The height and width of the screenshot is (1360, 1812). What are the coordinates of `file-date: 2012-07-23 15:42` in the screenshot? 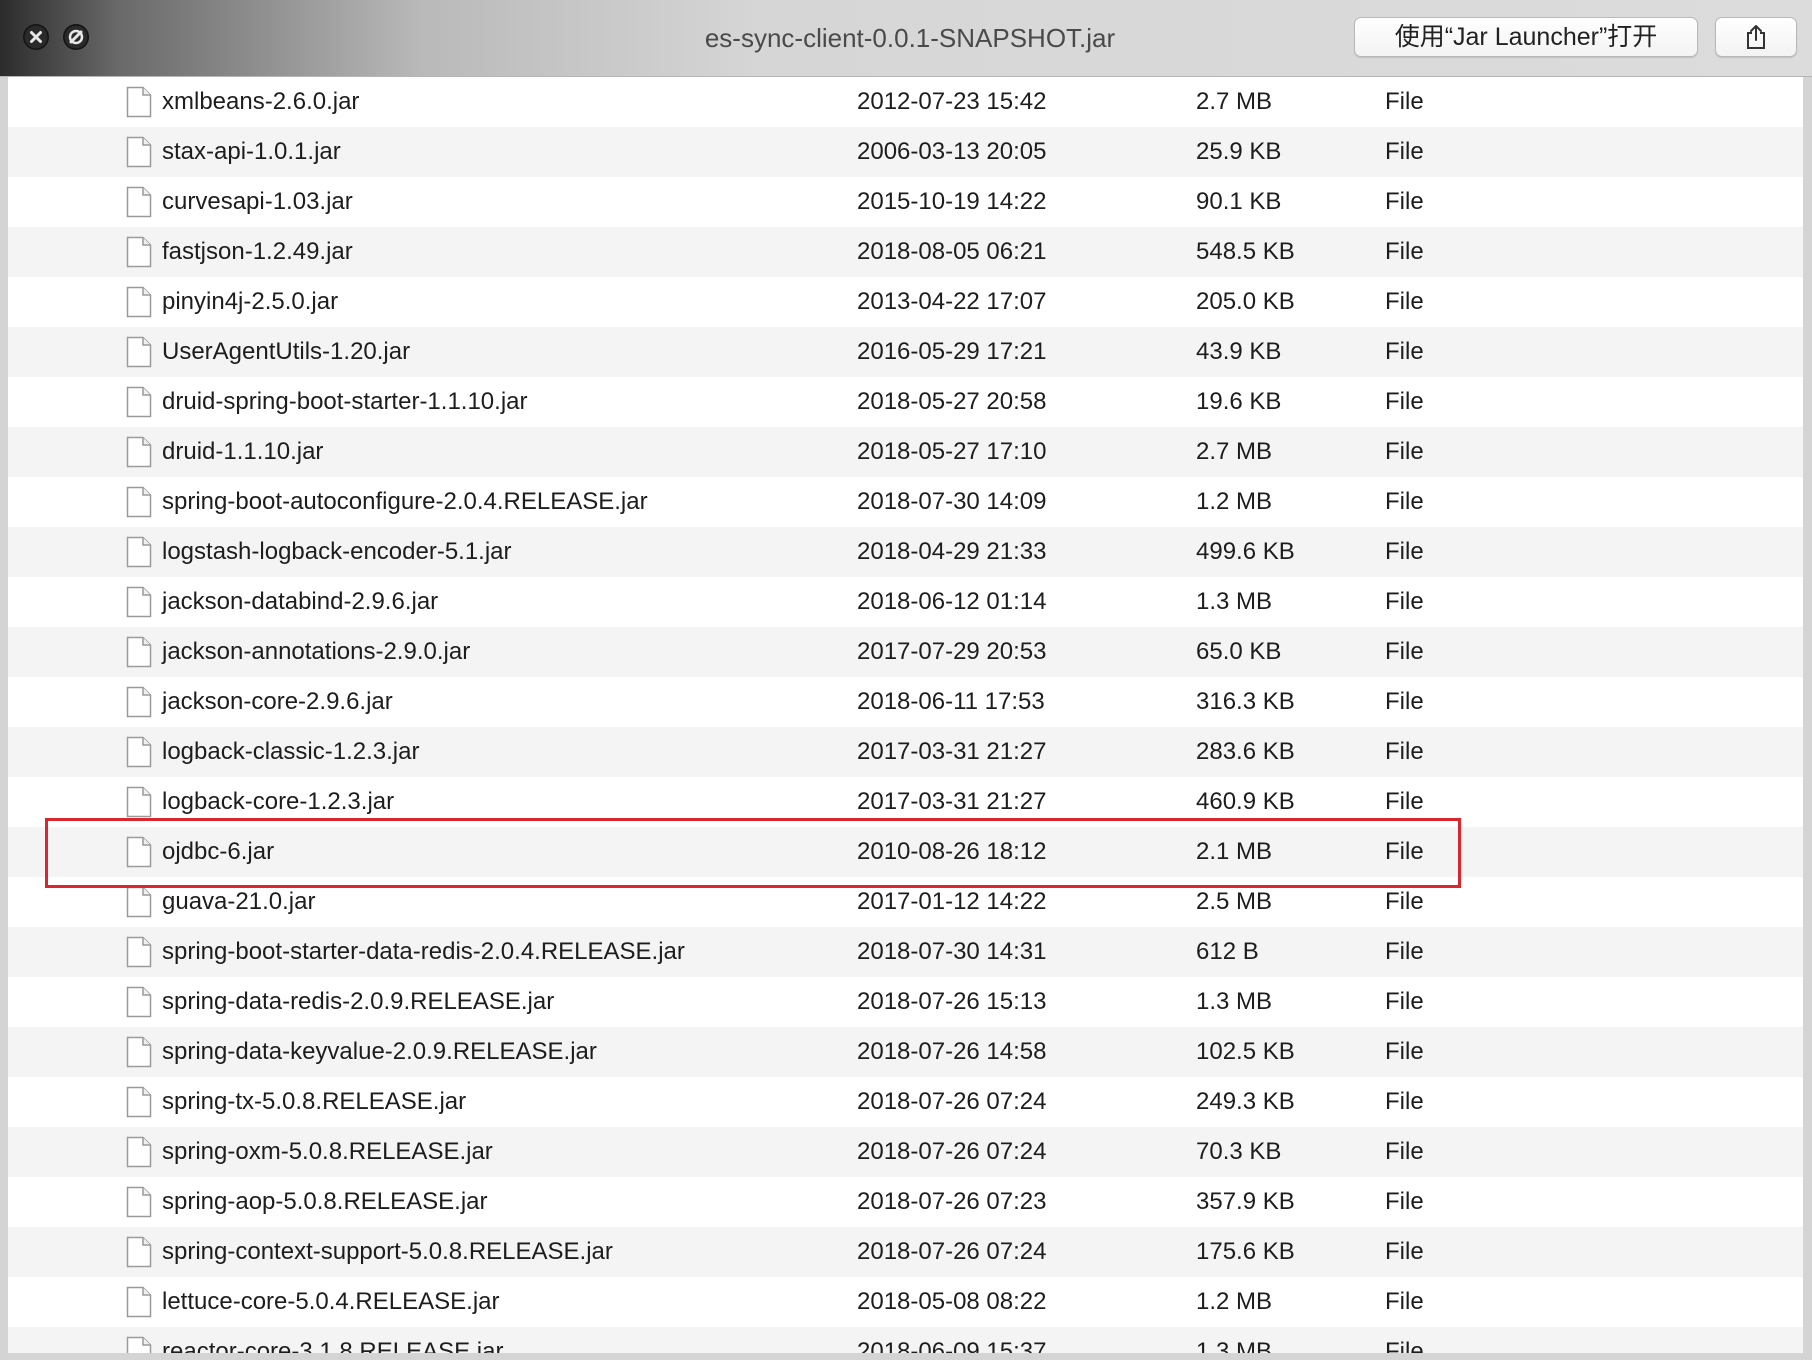 It's located at (952, 101).